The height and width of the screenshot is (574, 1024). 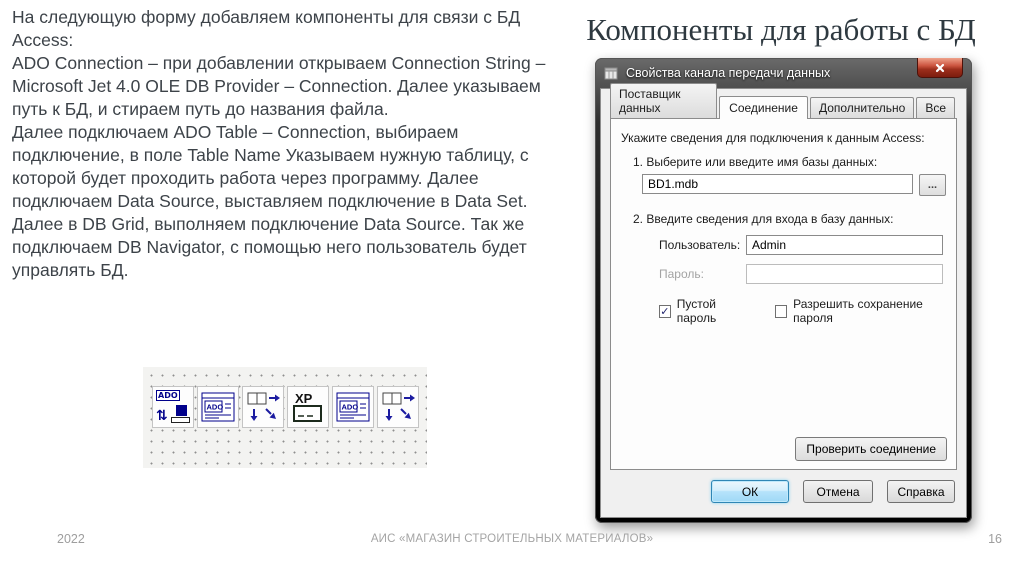 I want to click on xp-manifest-icon: XP, so click(x=308, y=407).